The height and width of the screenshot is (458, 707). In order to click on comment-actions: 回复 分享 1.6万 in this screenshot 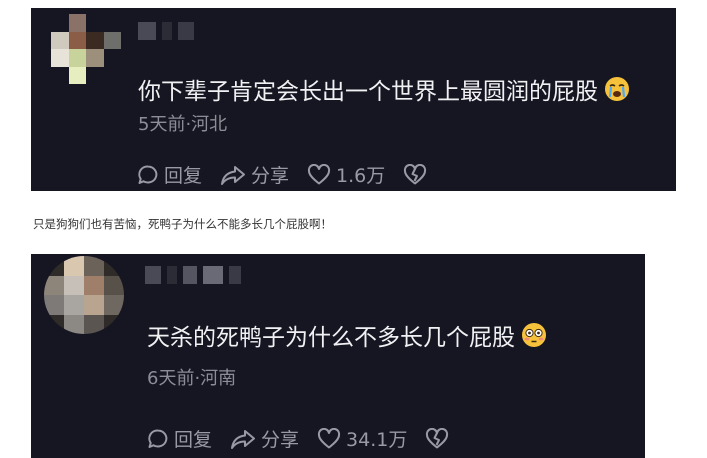, I will do `click(291, 174)`.